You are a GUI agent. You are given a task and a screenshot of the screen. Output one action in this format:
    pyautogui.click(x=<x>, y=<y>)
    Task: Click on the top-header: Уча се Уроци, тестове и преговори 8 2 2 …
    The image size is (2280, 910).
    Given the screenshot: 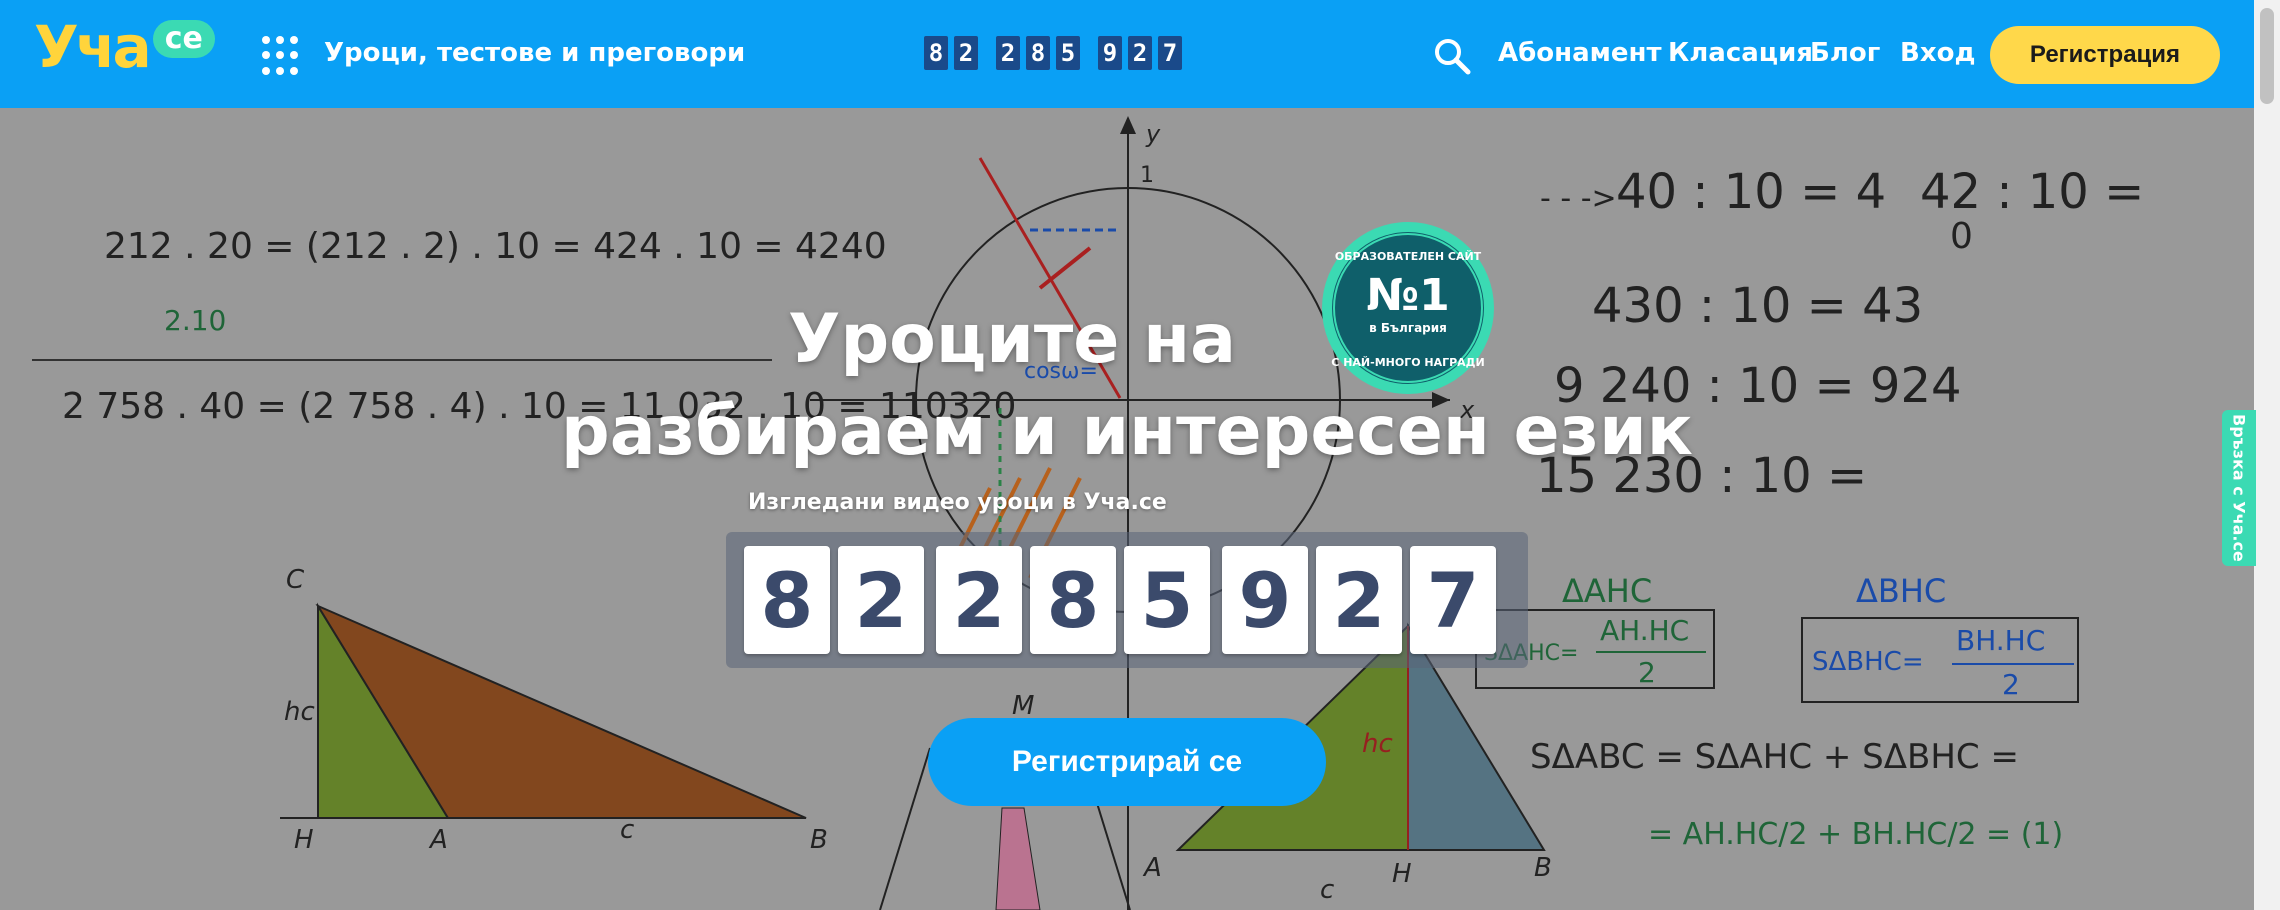 What is the action you would take?
    pyautogui.click(x=1127, y=54)
    